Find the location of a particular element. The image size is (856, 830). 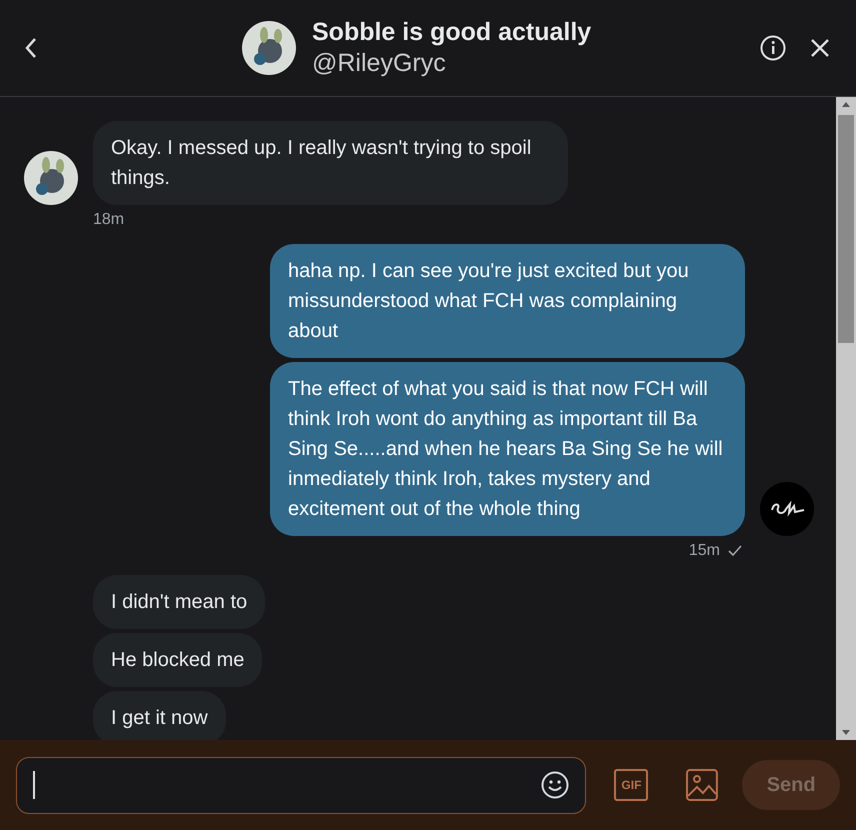

info-button is located at coordinates (773, 48).